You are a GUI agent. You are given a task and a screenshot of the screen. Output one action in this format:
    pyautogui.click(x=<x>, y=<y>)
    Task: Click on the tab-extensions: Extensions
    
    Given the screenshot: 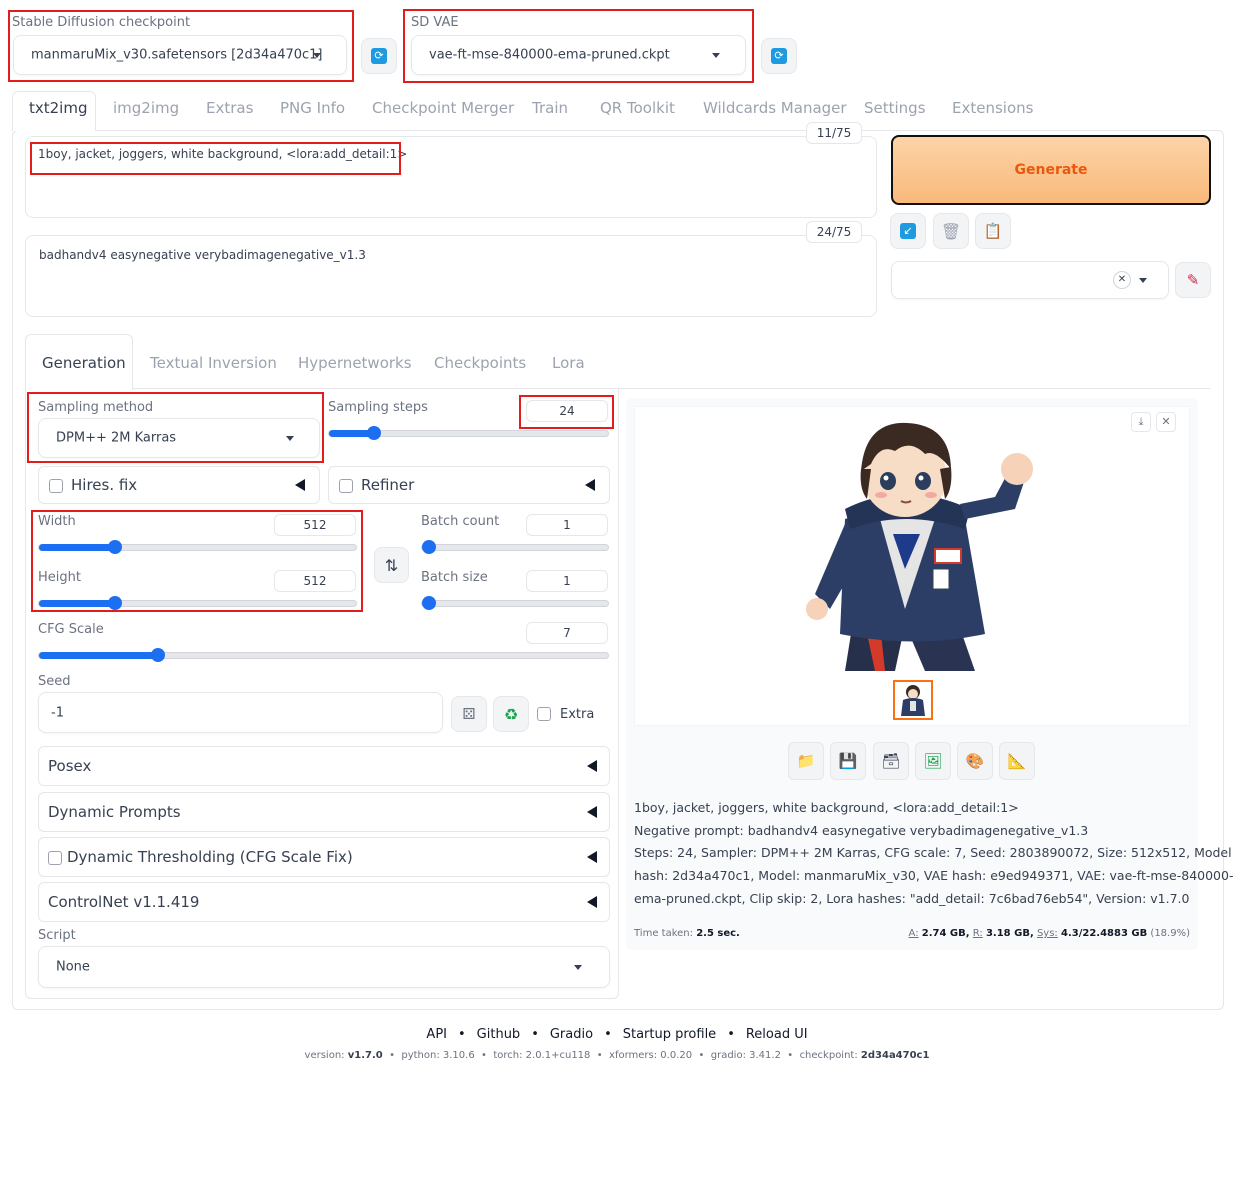 What is the action you would take?
    pyautogui.click(x=992, y=108)
    